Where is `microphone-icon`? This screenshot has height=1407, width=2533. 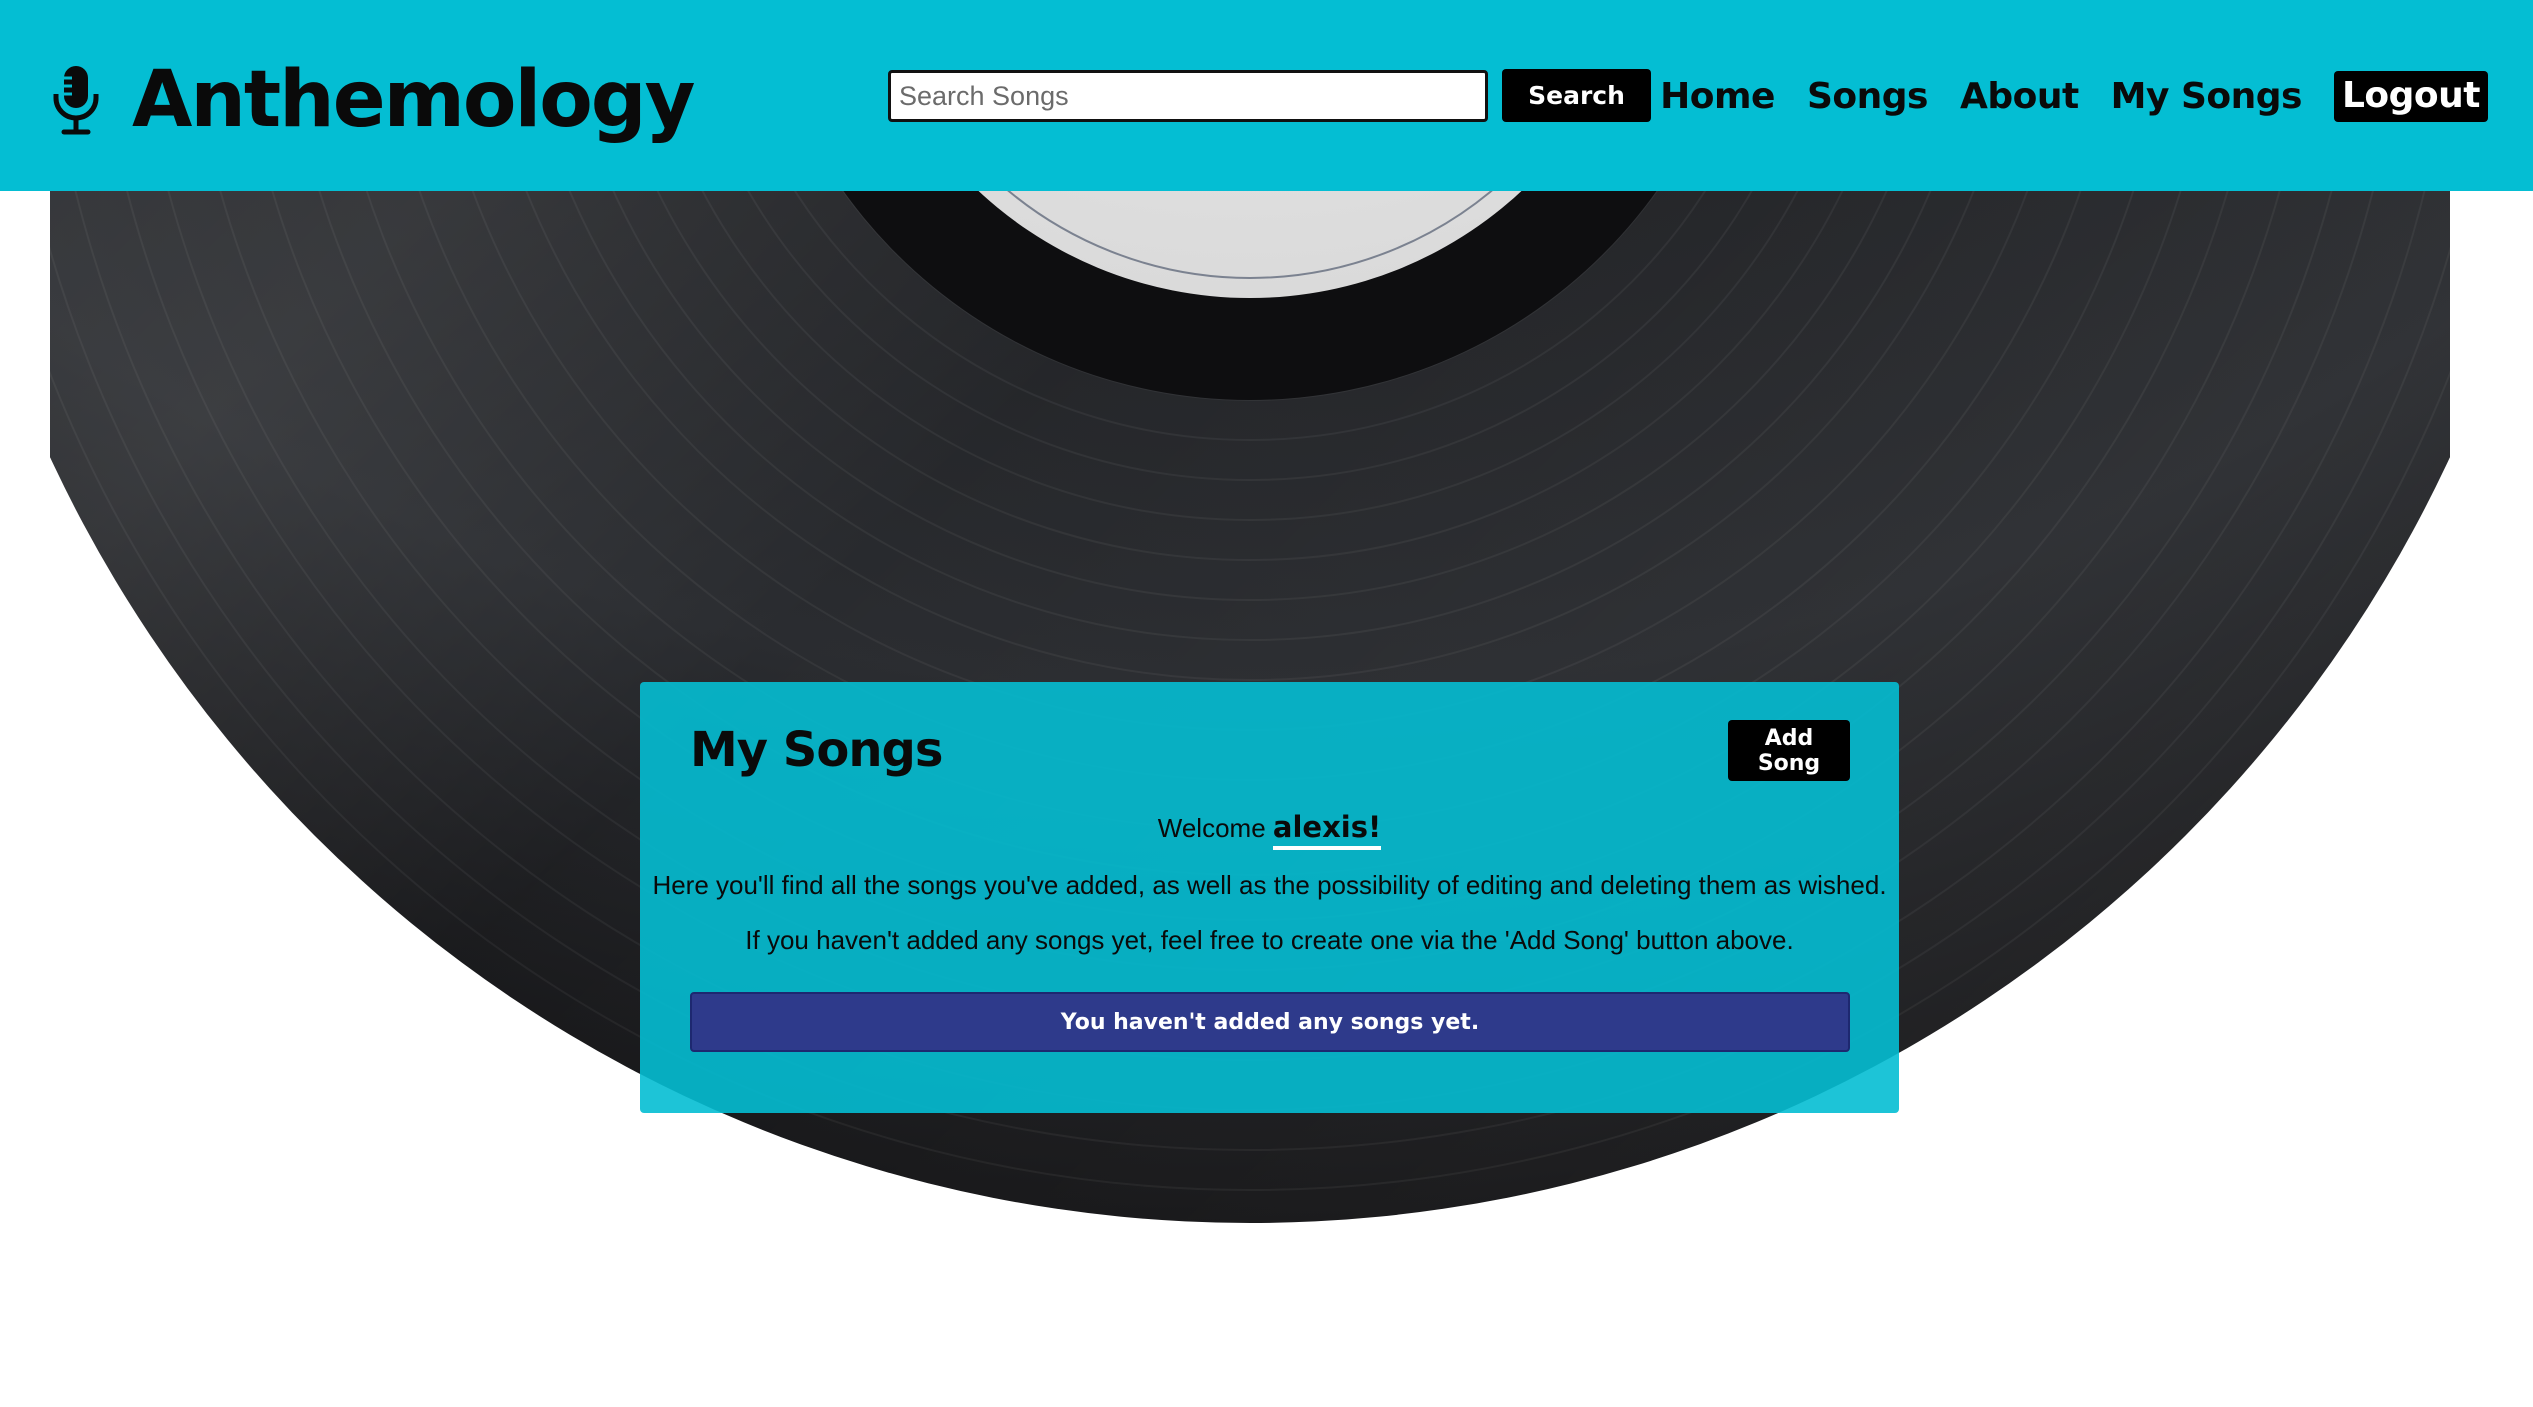
microphone-icon is located at coordinates (76, 100).